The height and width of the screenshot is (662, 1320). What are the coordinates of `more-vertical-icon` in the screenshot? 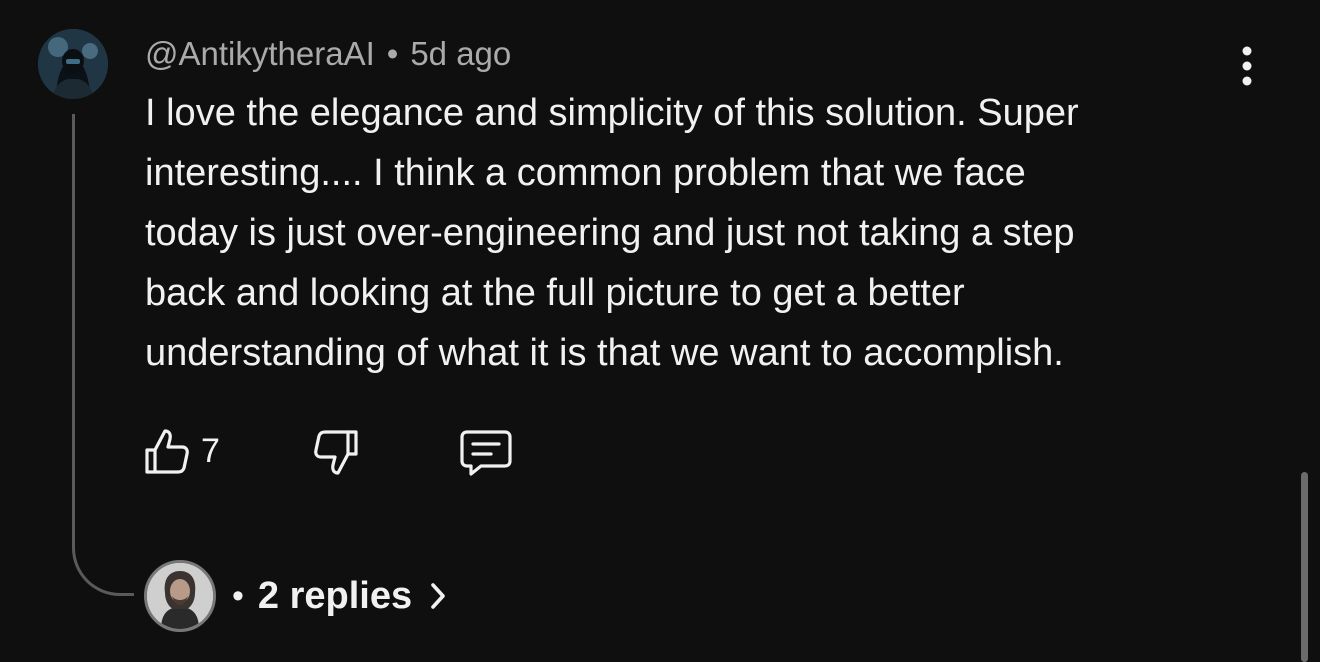 It's located at (1247, 66).